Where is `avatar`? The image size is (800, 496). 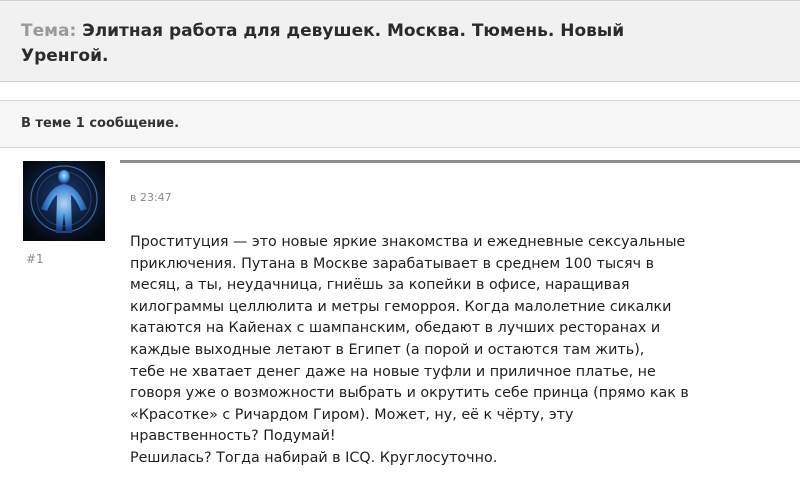 avatar is located at coordinates (64, 201).